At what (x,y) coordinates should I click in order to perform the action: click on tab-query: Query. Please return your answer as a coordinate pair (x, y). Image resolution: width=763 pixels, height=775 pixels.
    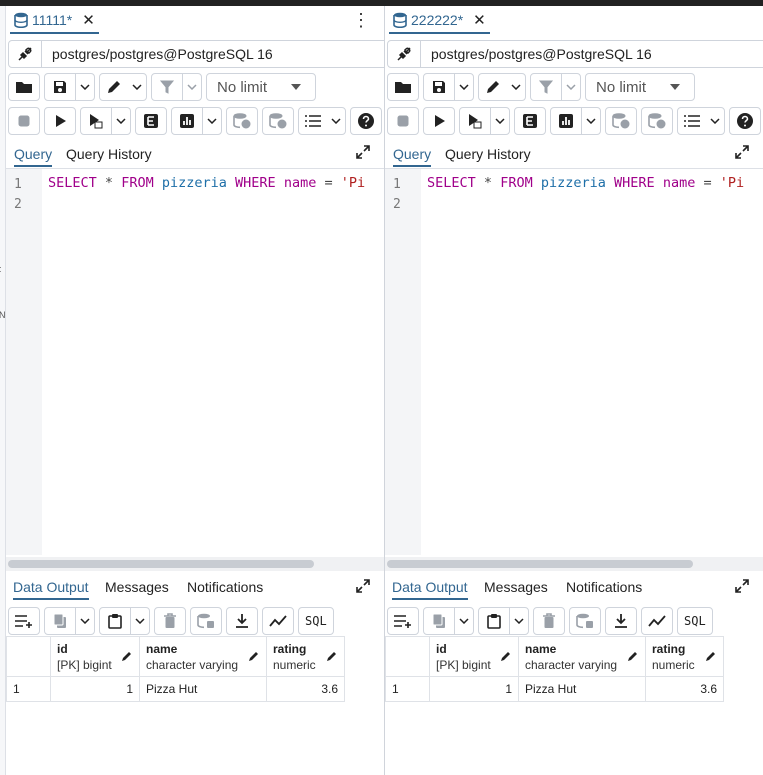
    Looking at the image, I should click on (33, 156).